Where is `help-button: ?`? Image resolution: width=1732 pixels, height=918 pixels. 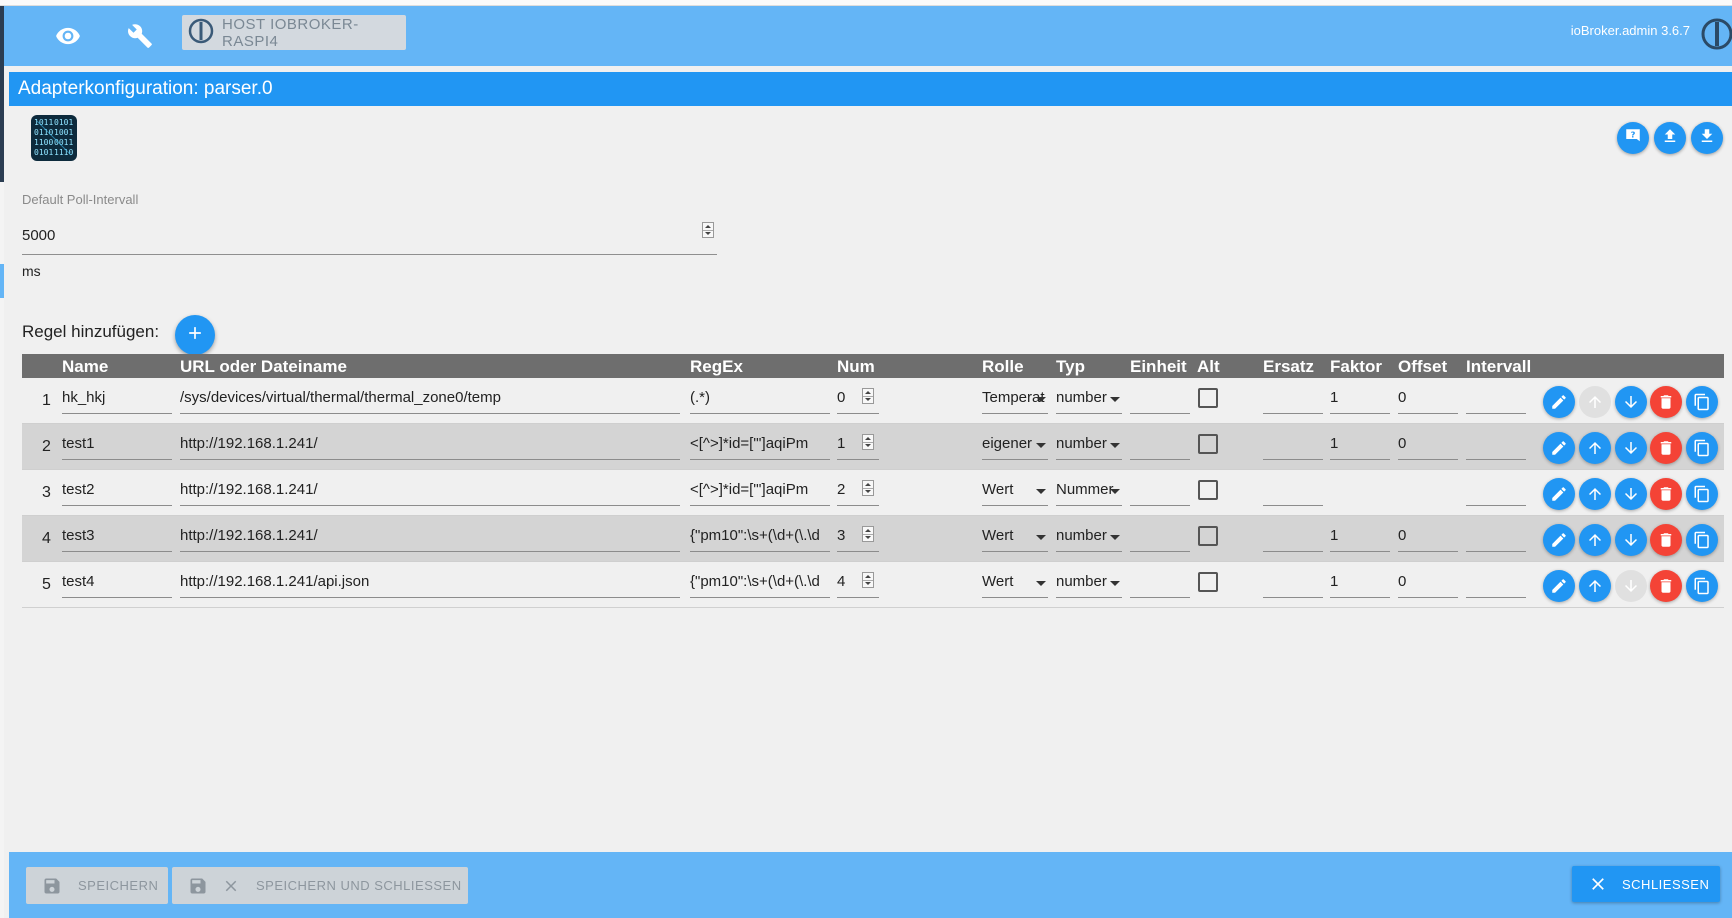
help-button: ? is located at coordinates (1633, 138).